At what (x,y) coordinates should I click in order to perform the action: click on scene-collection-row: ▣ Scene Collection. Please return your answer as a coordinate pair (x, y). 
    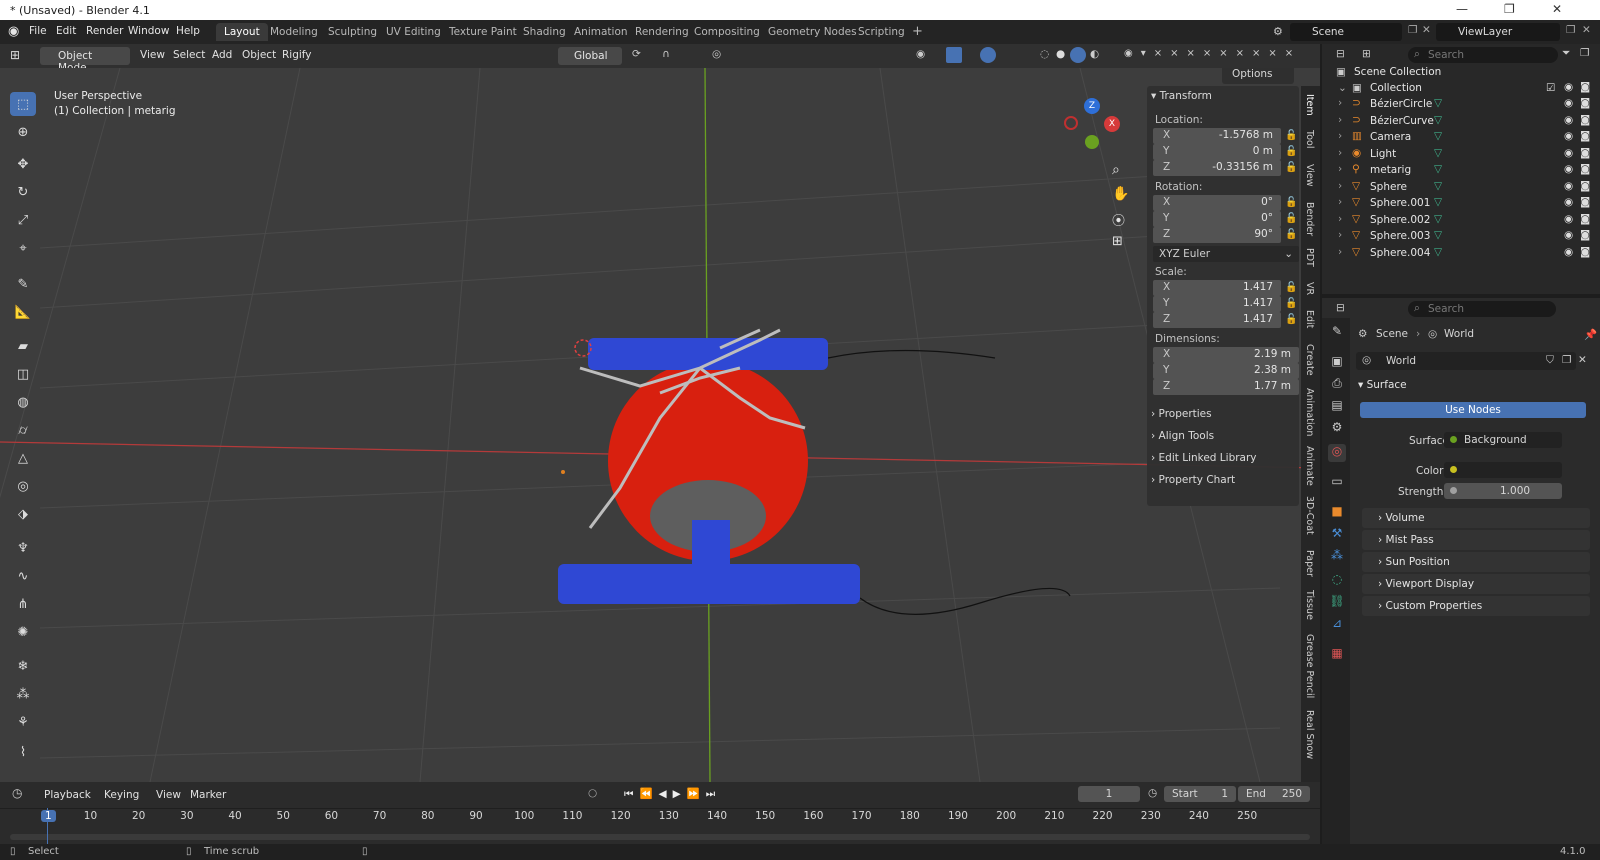
    Looking at the image, I should click on (1461, 72).